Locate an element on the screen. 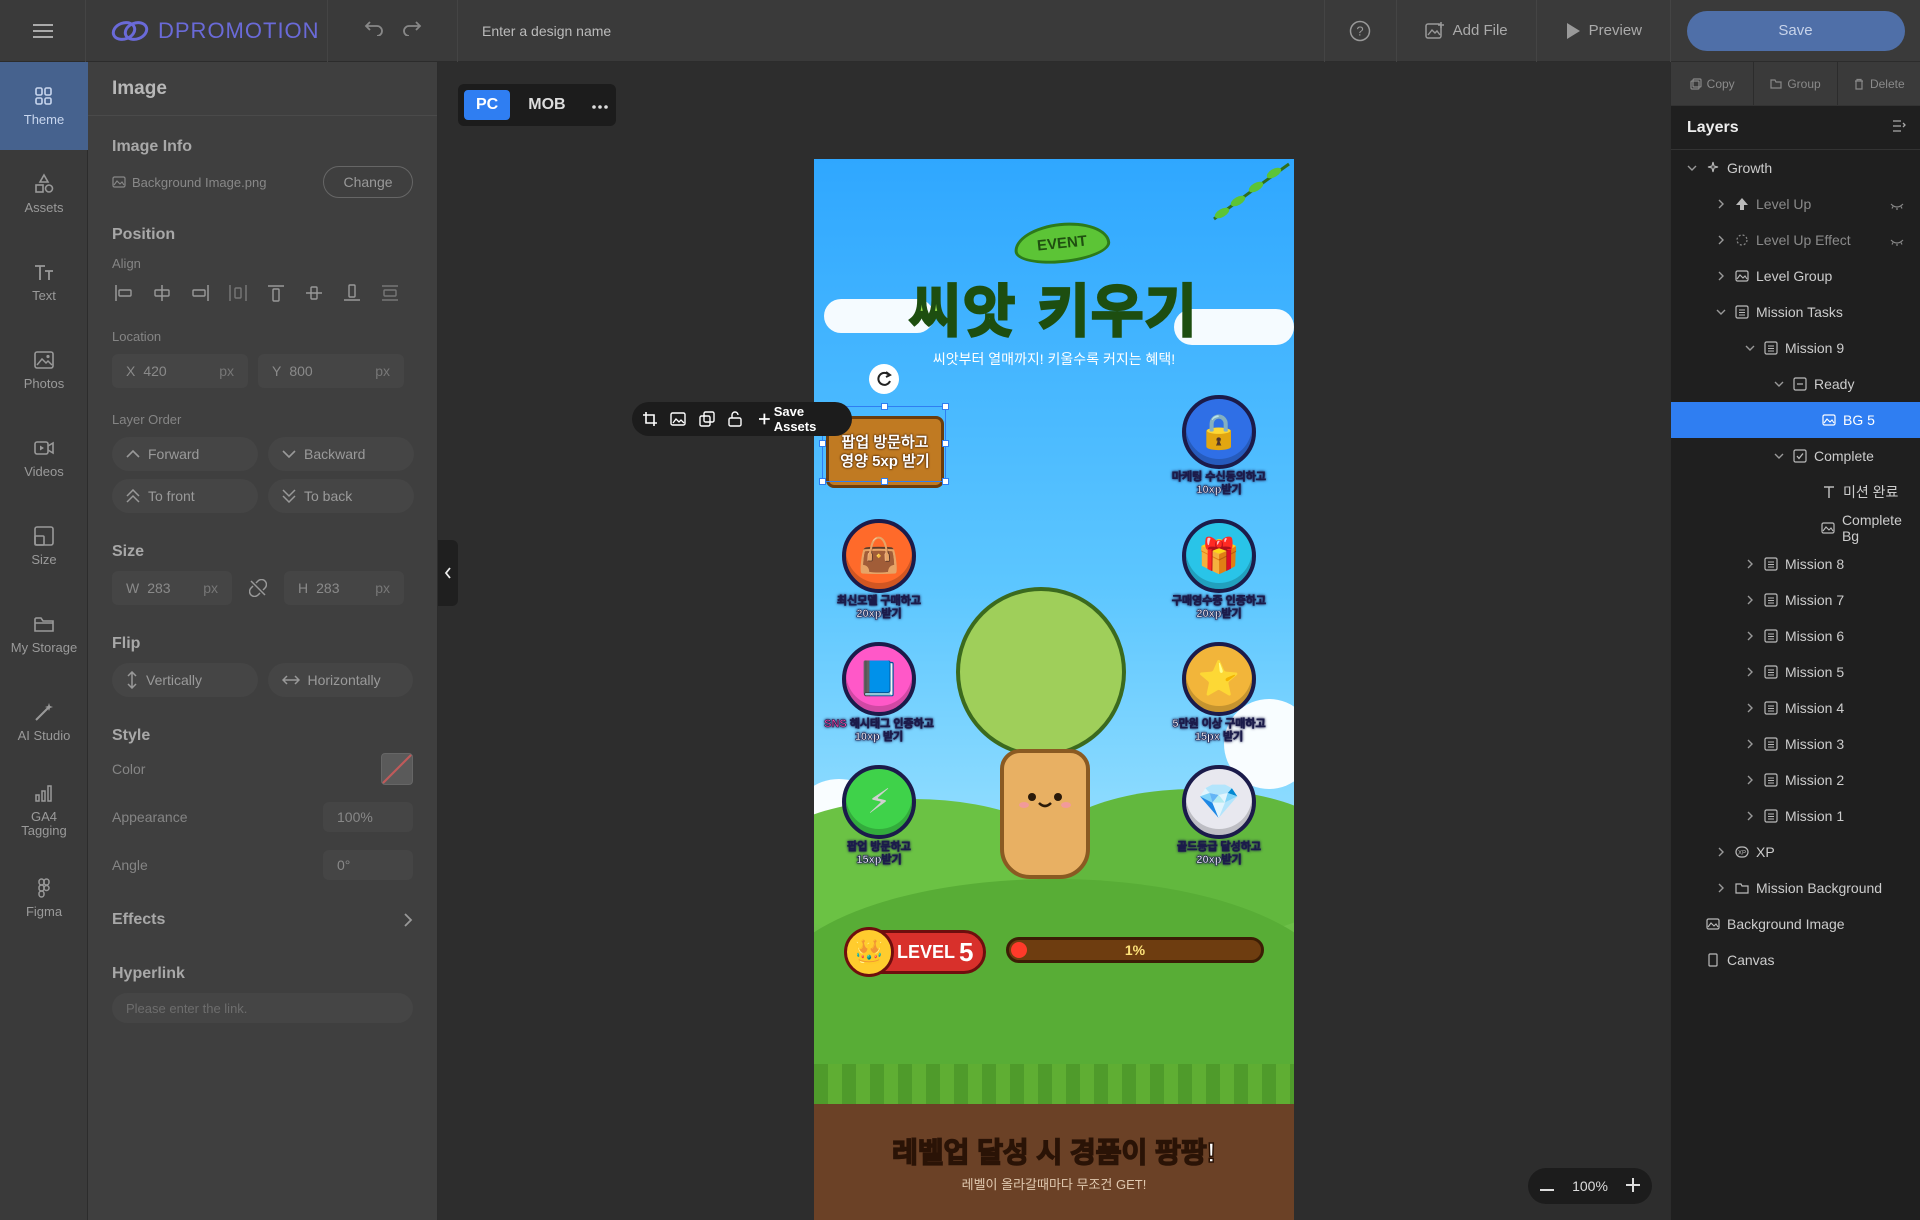  redo-button is located at coordinates (412, 30).